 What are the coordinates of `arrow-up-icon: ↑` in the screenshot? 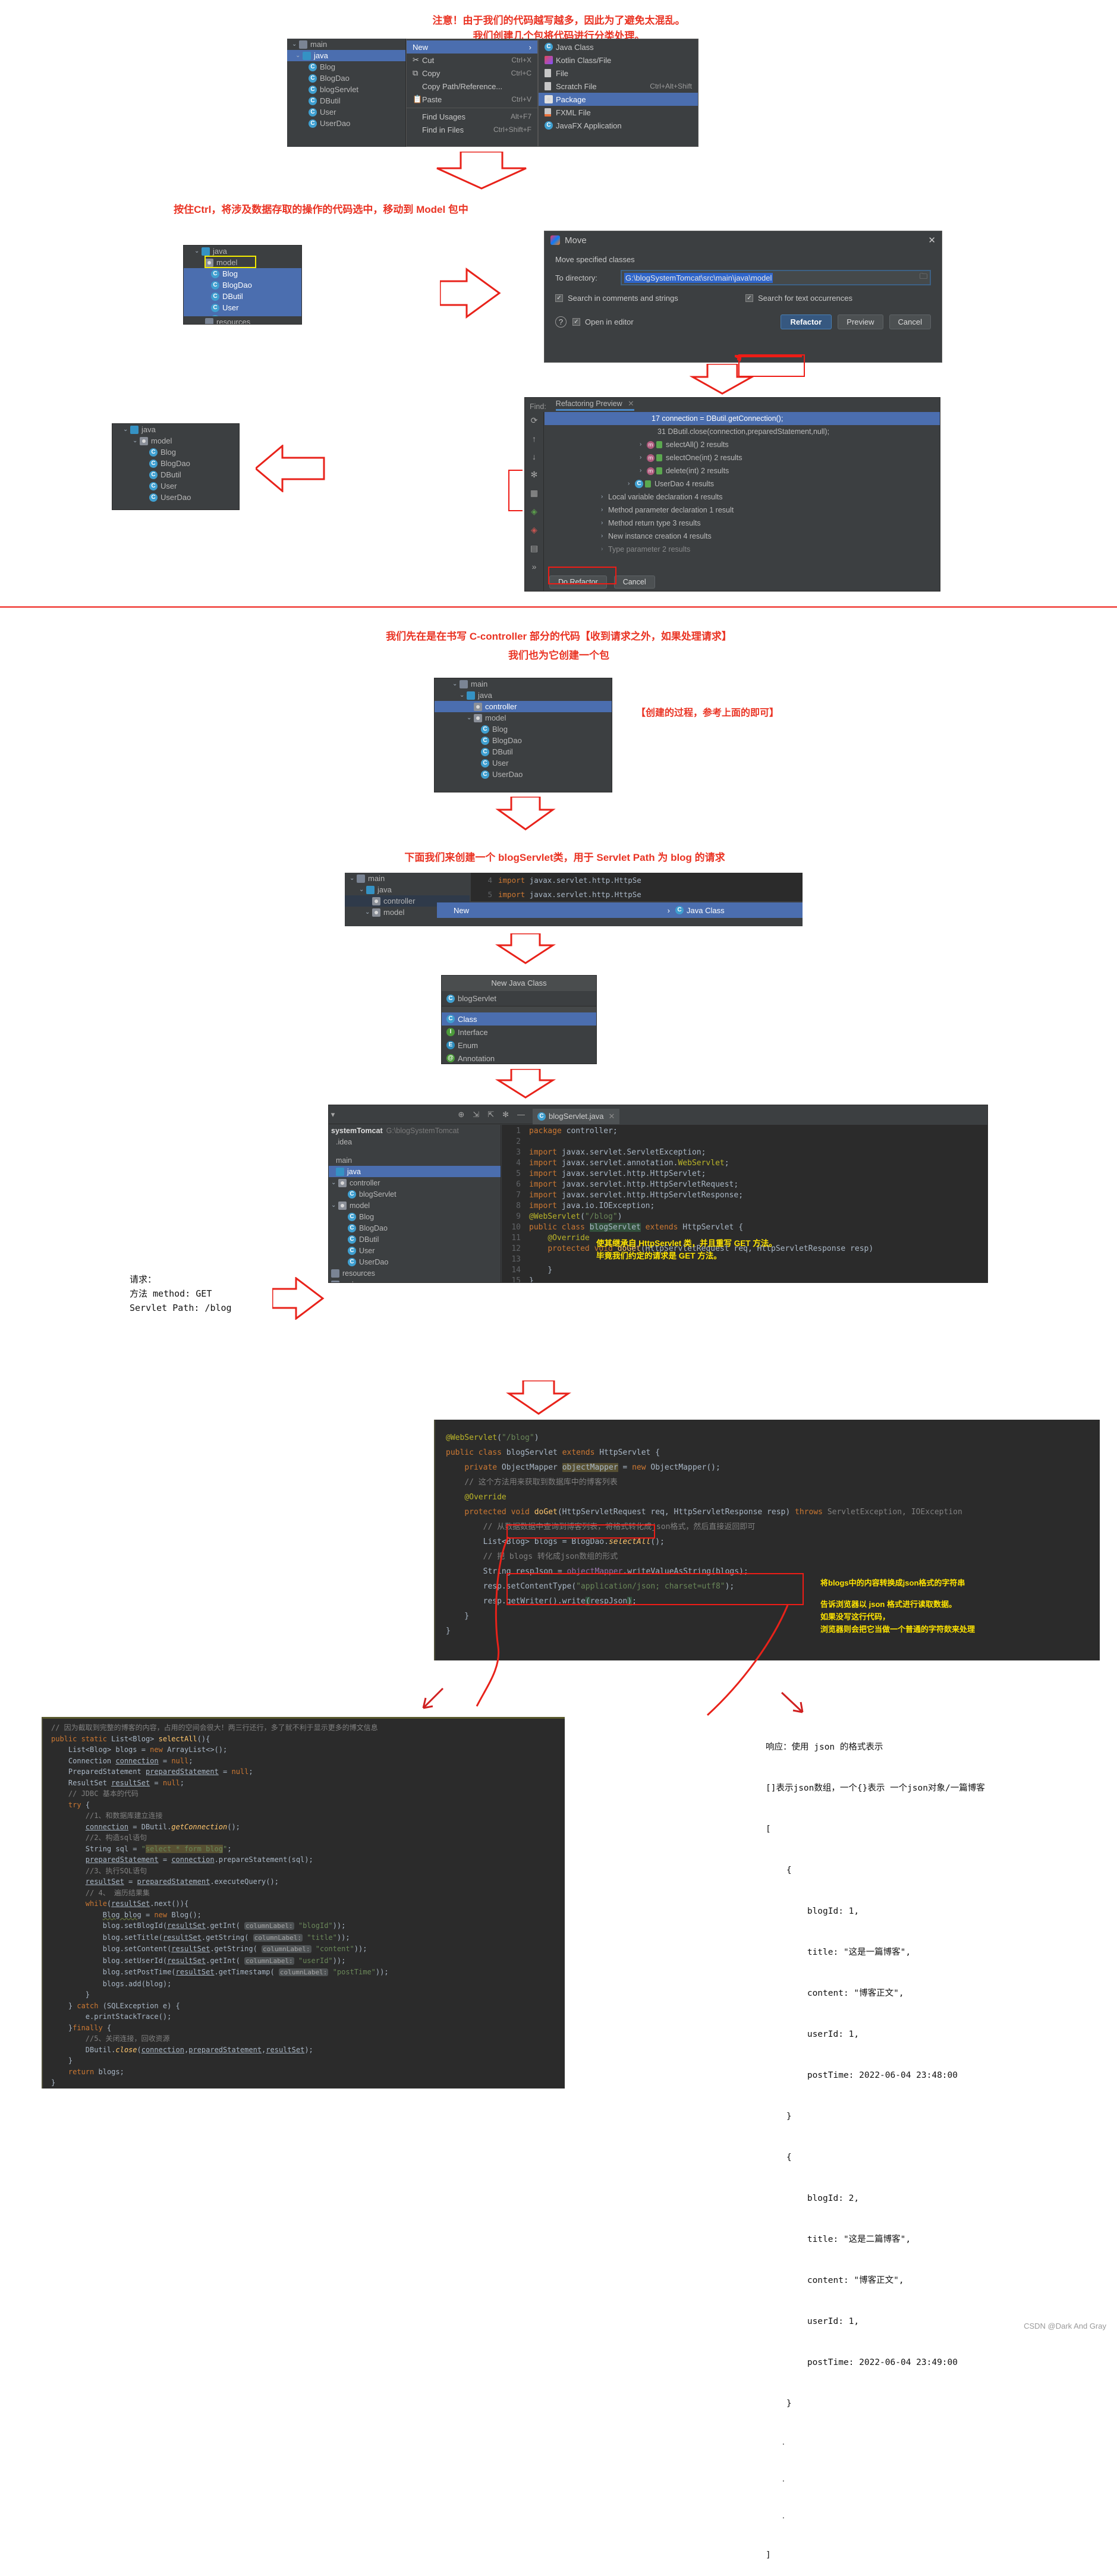 It's located at (534, 439).